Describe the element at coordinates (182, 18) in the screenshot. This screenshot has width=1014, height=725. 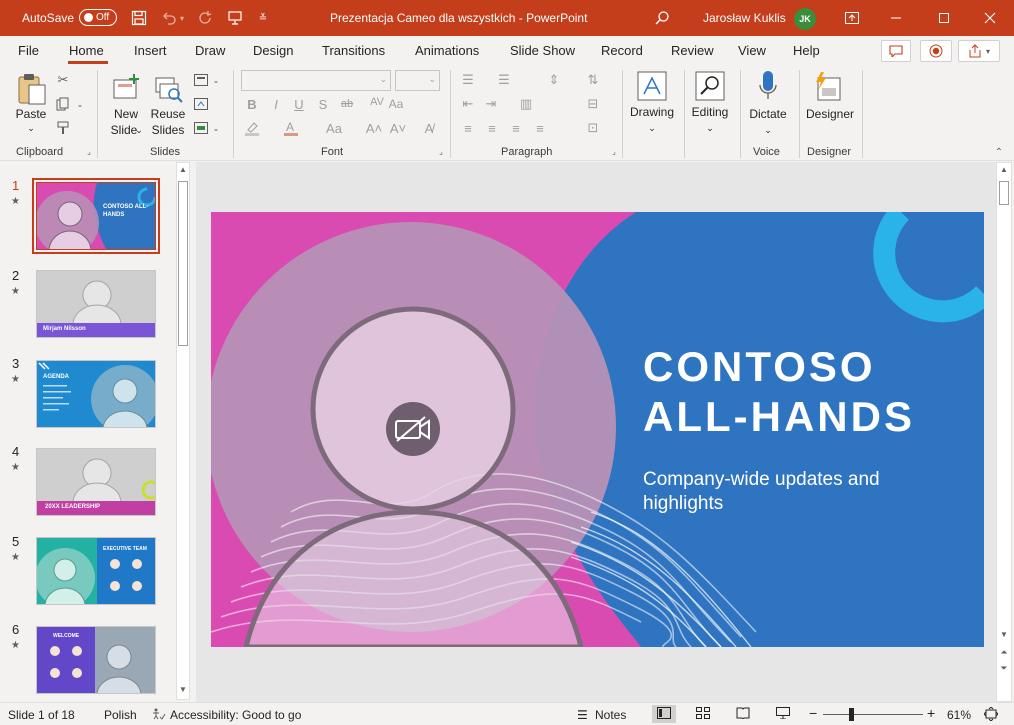
I see `undo-dropdown-icon: ▾` at that location.